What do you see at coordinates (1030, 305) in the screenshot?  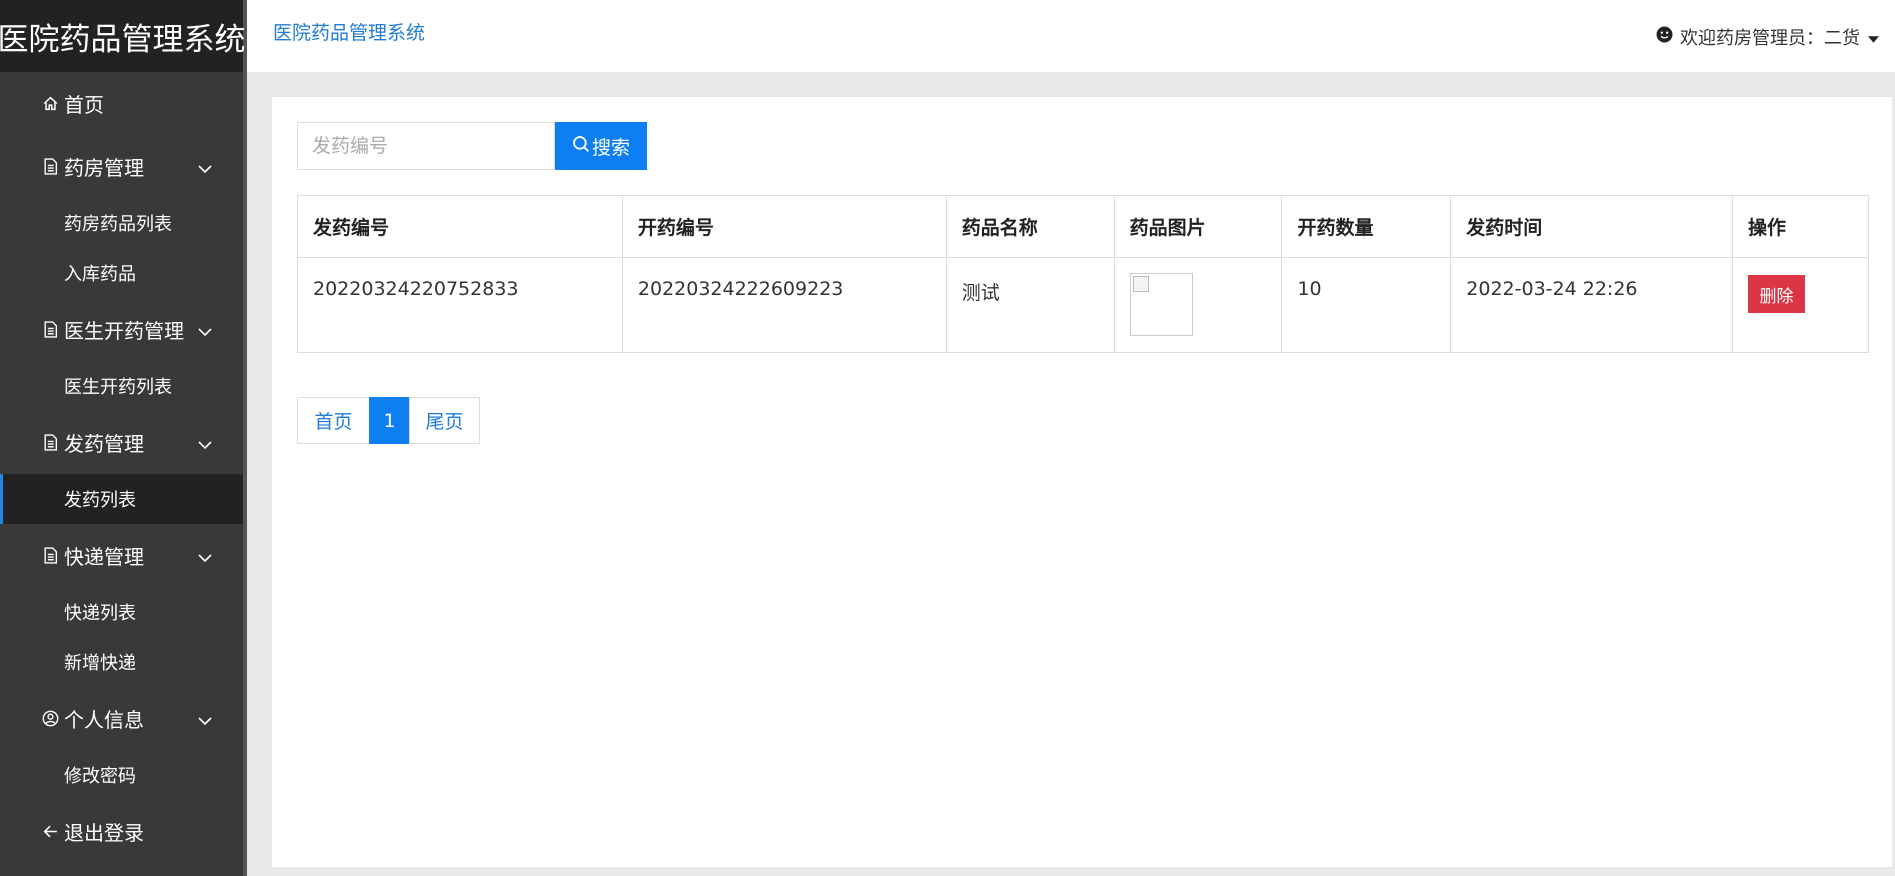 I see `cell-drug-name: 测试` at bounding box center [1030, 305].